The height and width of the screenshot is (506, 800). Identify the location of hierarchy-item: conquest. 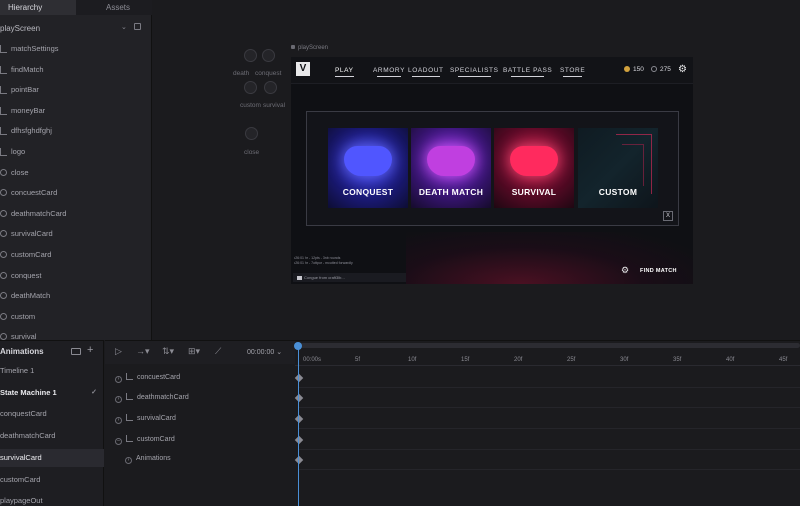
(76, 277).